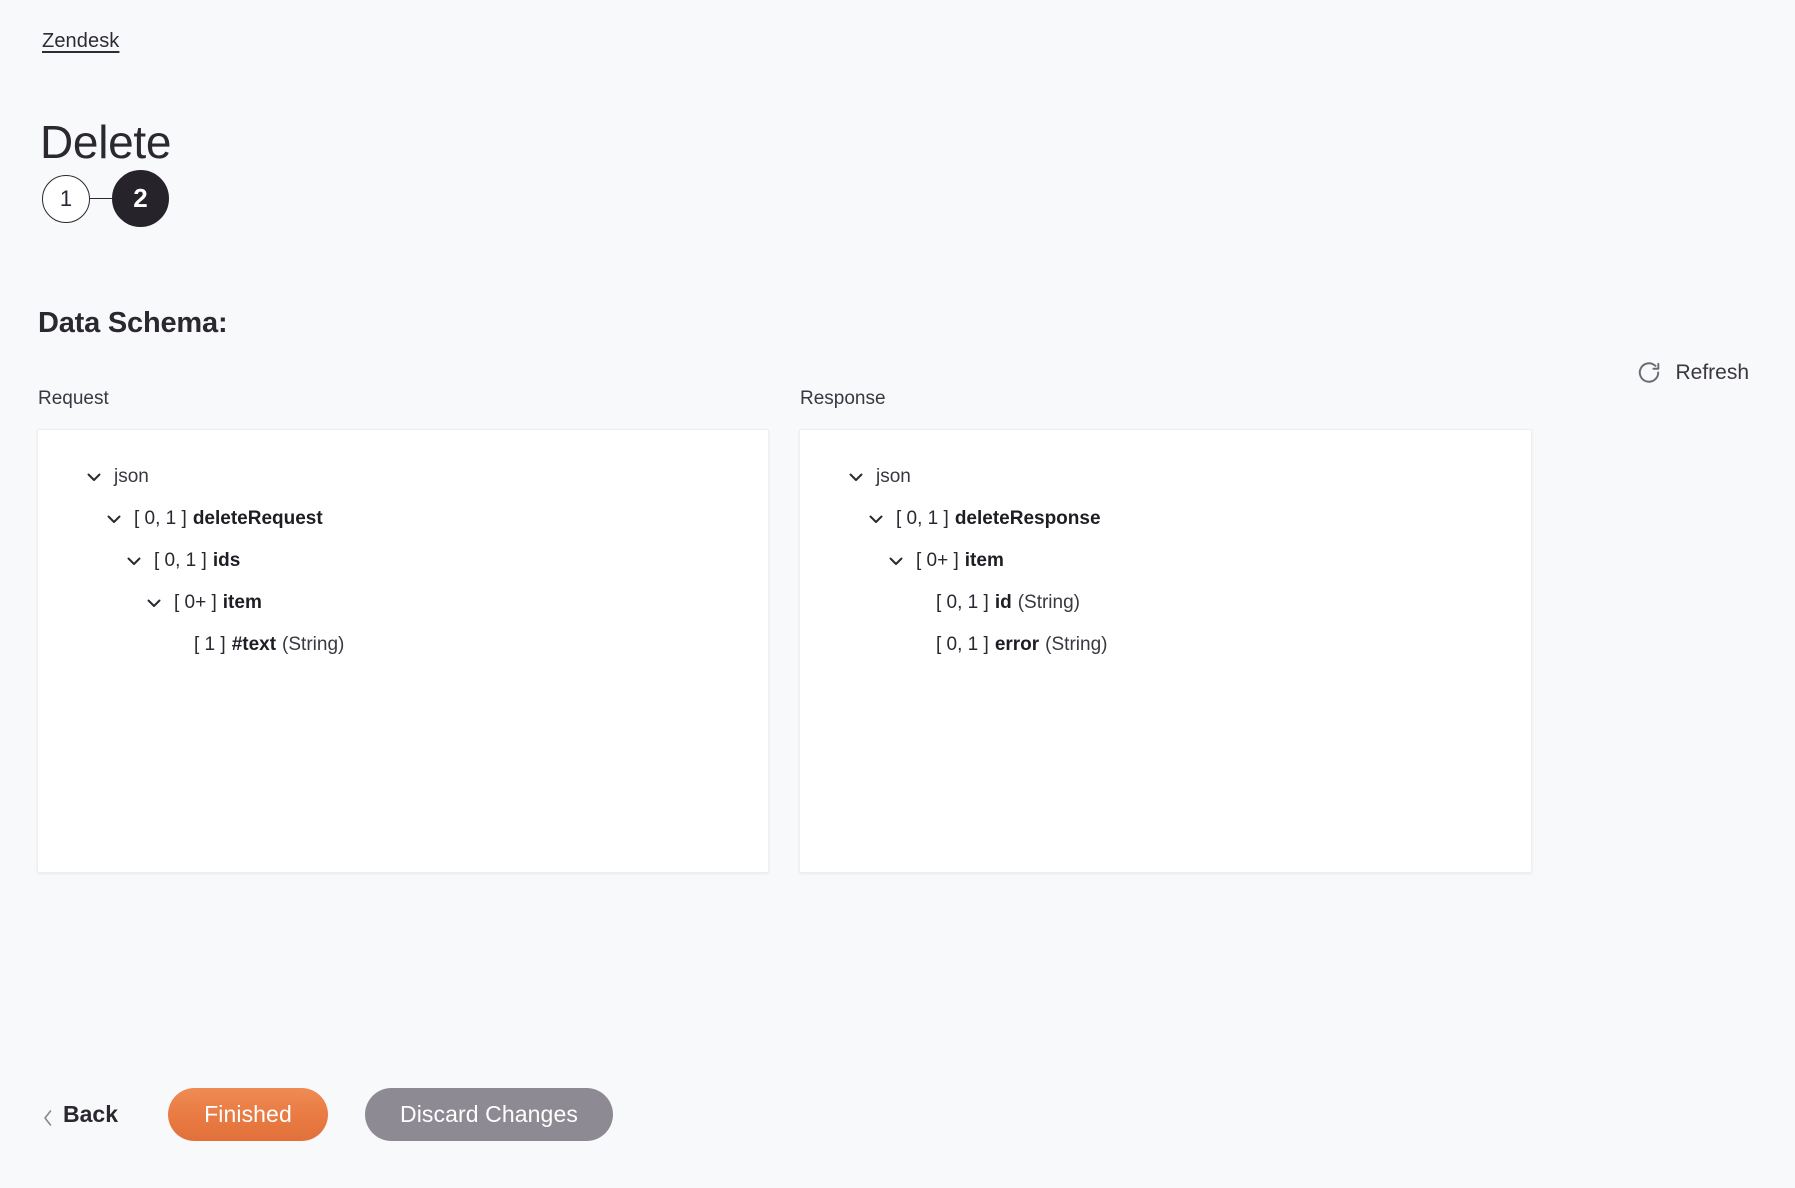  What do you see at coordinates (210, 644) in the screenshot?
I see `schema-node-cardinality: [ 1 ]` at bounding box center [210, 644].